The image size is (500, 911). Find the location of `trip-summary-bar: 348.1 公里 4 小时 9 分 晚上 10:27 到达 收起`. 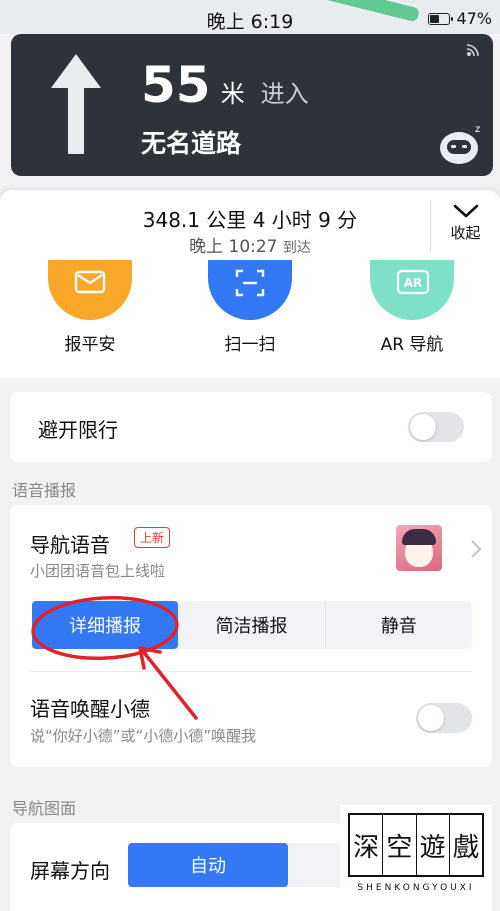

trip-summary-bar: 348.1 公里 4 小时 9 分 晚上 10:27 到达 收起 is located at coordinates (250, 225).